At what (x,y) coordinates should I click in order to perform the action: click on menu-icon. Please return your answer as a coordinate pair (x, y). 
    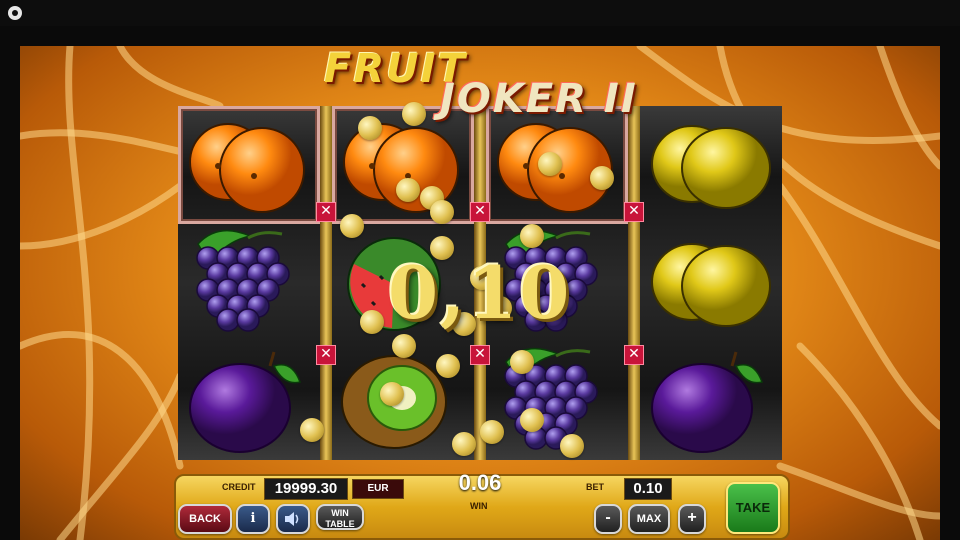
    Looking at the image, I should click on (15, 13).